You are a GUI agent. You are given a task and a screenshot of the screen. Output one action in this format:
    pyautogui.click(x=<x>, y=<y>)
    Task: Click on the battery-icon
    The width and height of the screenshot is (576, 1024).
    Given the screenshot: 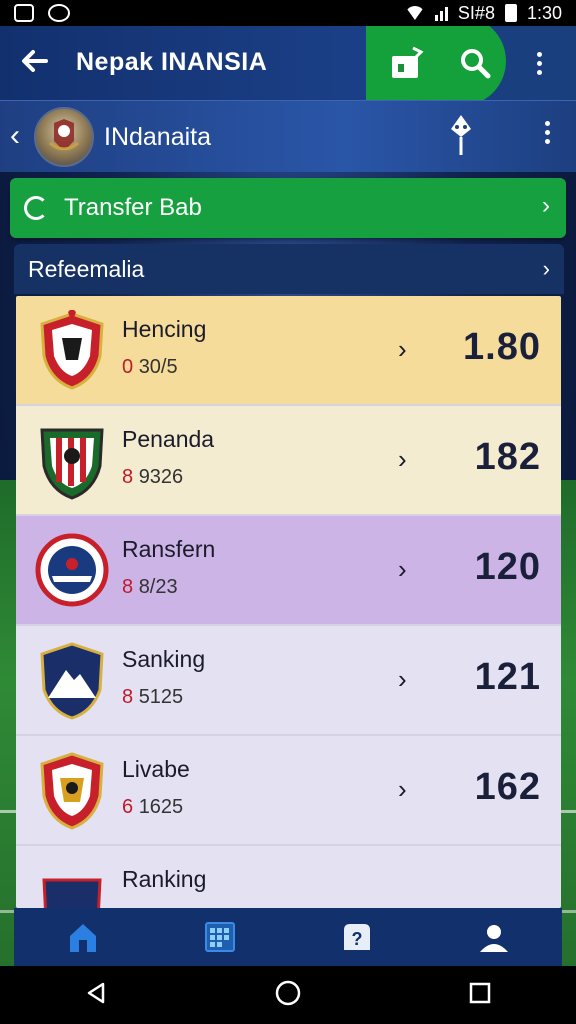 What is the action you would take?
    pyautogui.click(x=510, y=13)
    